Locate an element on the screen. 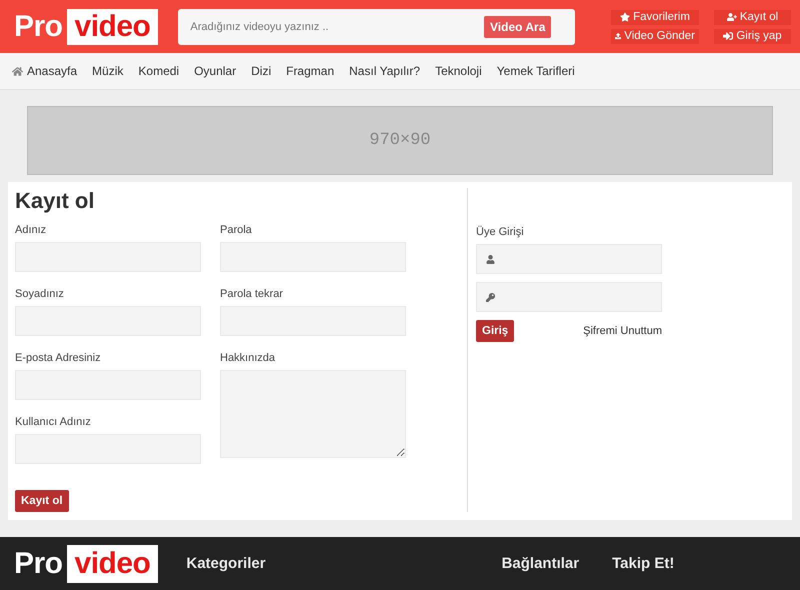 This screenshot has width=800, height=590. header-button: Kayıt ol is located at coordinates (752, 17).